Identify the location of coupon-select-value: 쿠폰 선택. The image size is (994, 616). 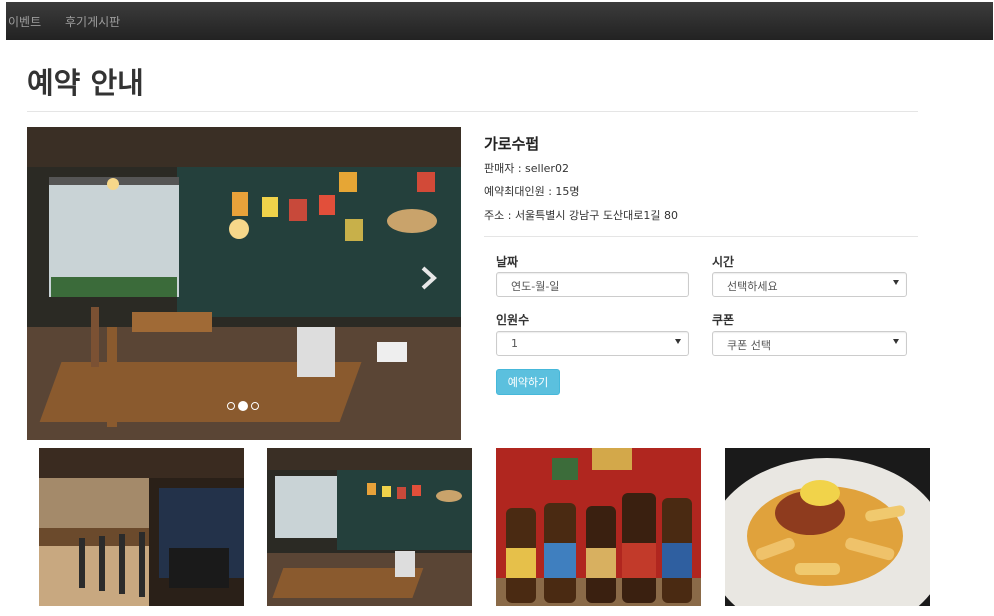
(749, 345).